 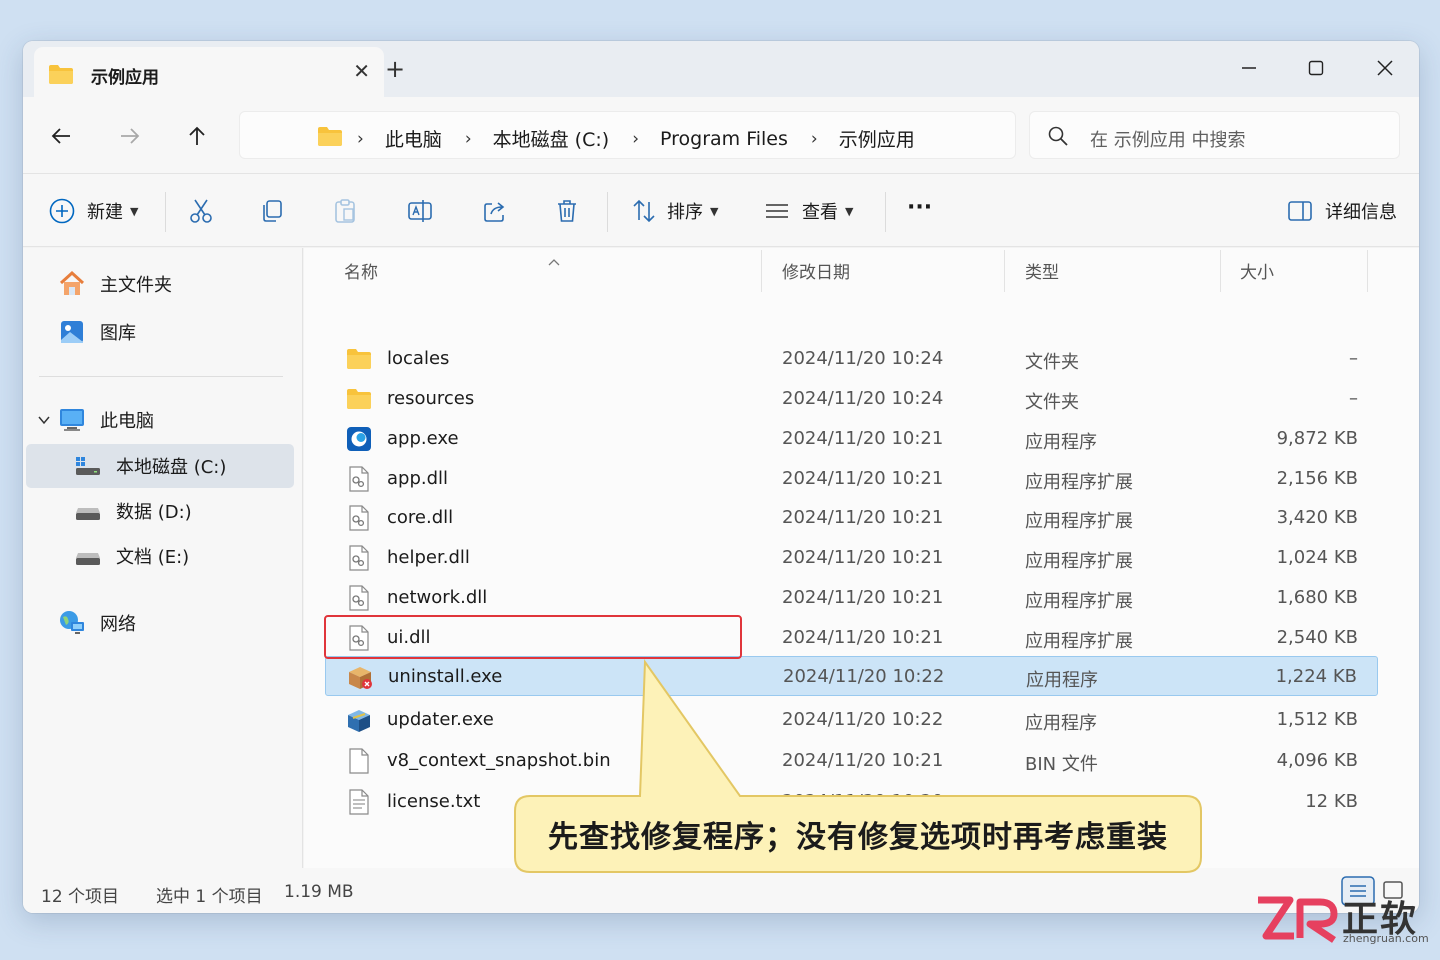 What do you see at coordinates (360, 677) in the screenshot?
I see `installer-box-icon` at bounding box center [360, 677].